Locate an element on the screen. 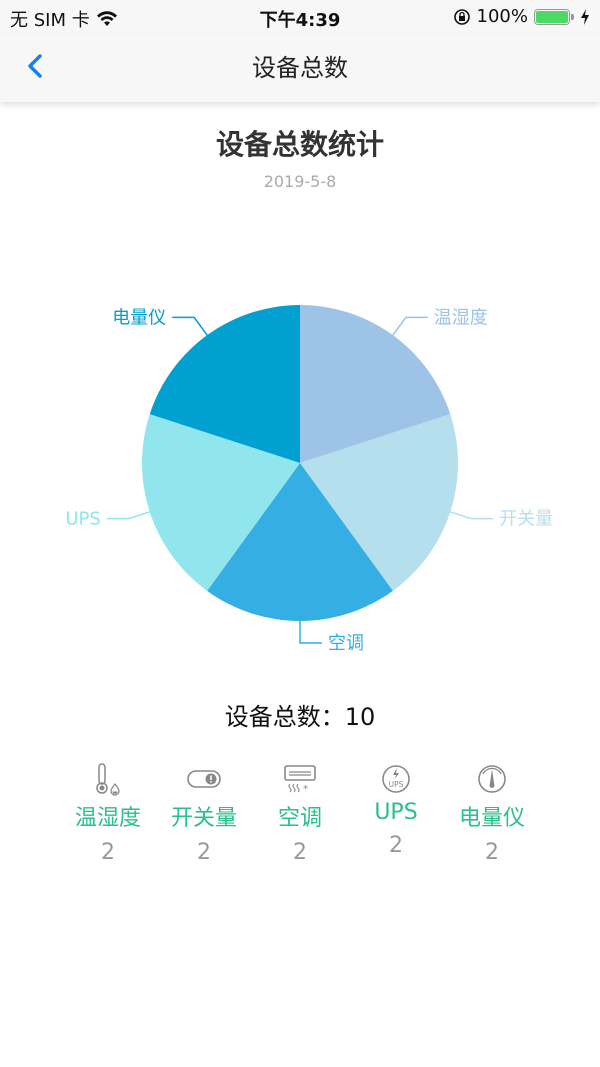 Image resolution: width=600 pixels, height=1067 pixels. device-item-temperature-humidity: 温湿度 2 is located at coordinates (108, 812).